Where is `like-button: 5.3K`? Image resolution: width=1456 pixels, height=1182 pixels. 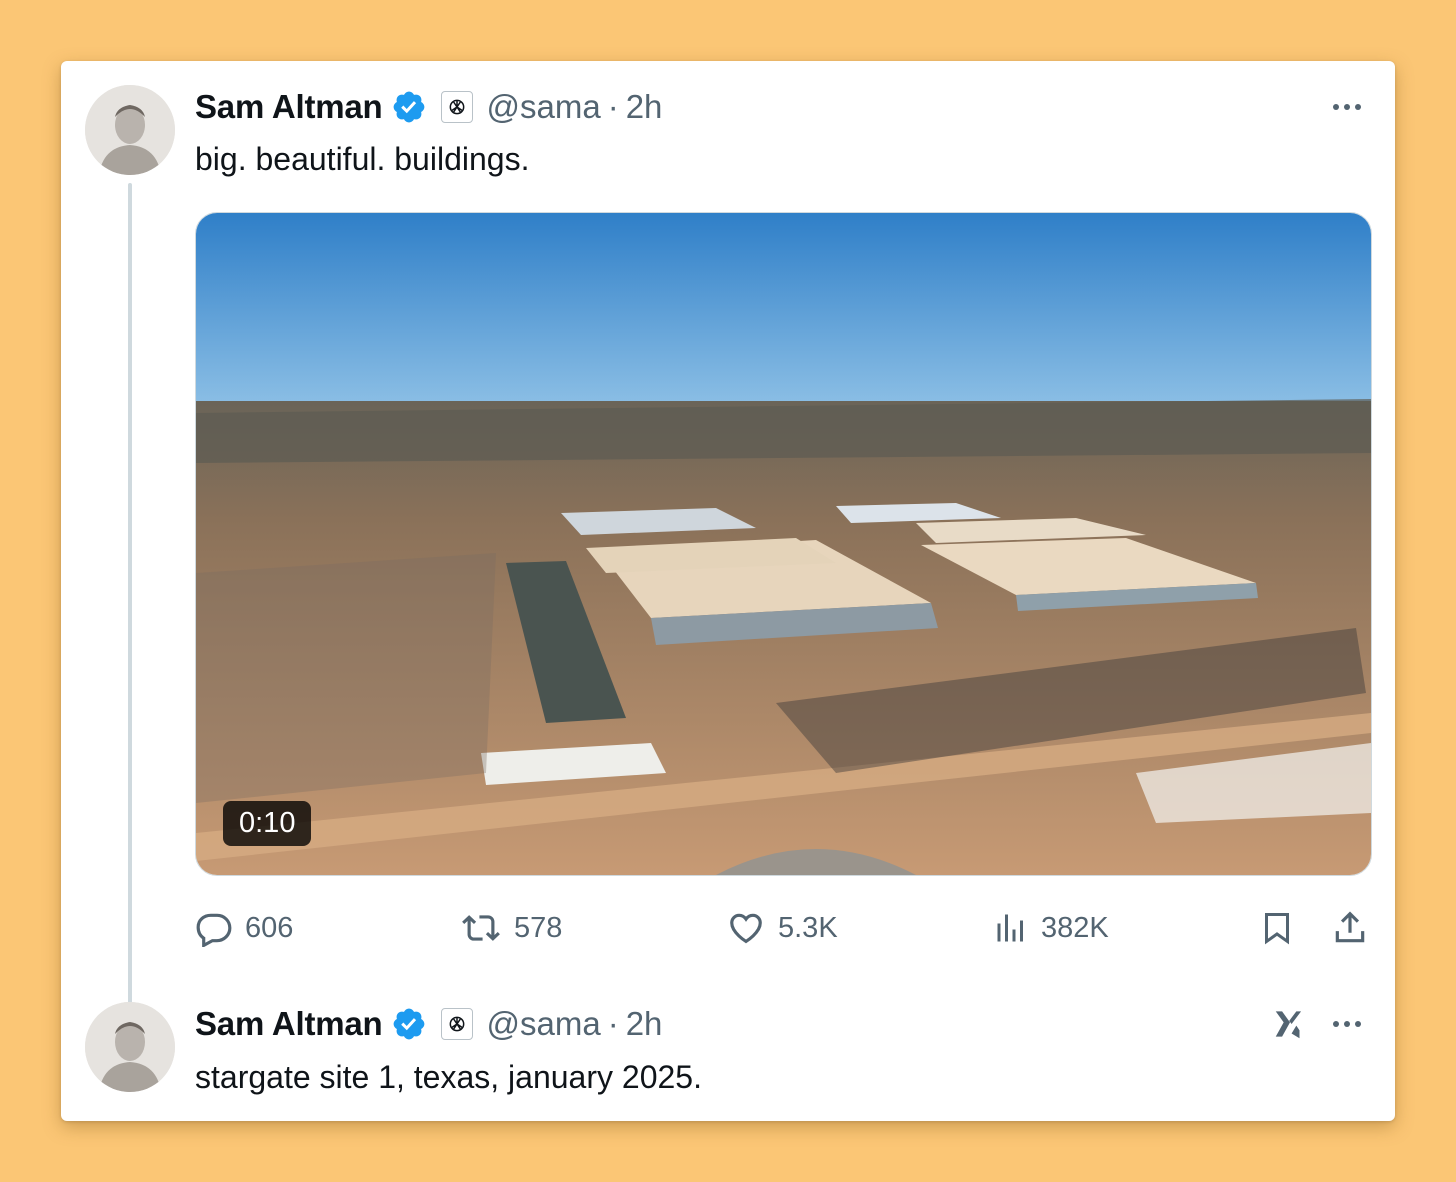 like-button: 5.3K is located at coordinates (782, 928).